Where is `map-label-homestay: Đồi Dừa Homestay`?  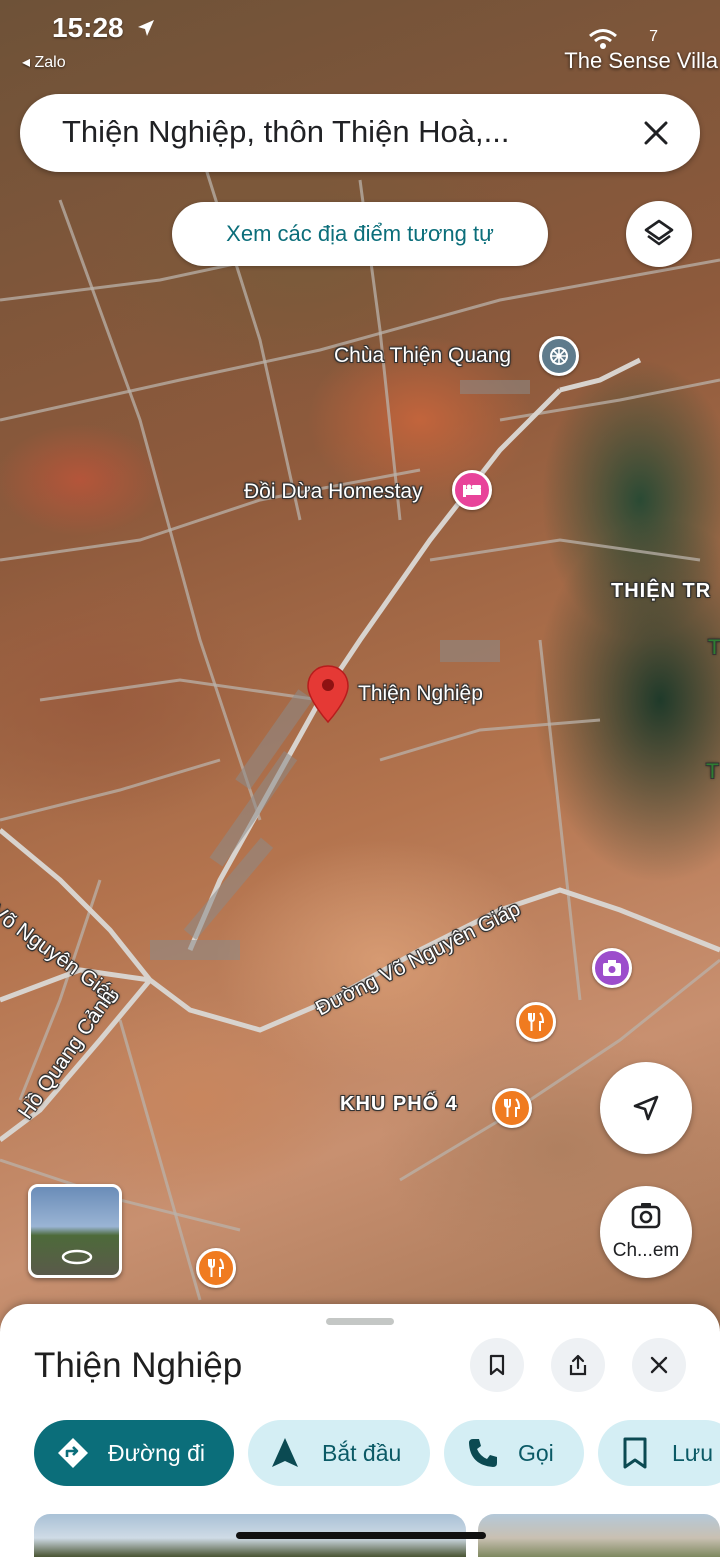 map-label-homestay: Đồi Dừa Homestay is located at coordinates (333, 492).